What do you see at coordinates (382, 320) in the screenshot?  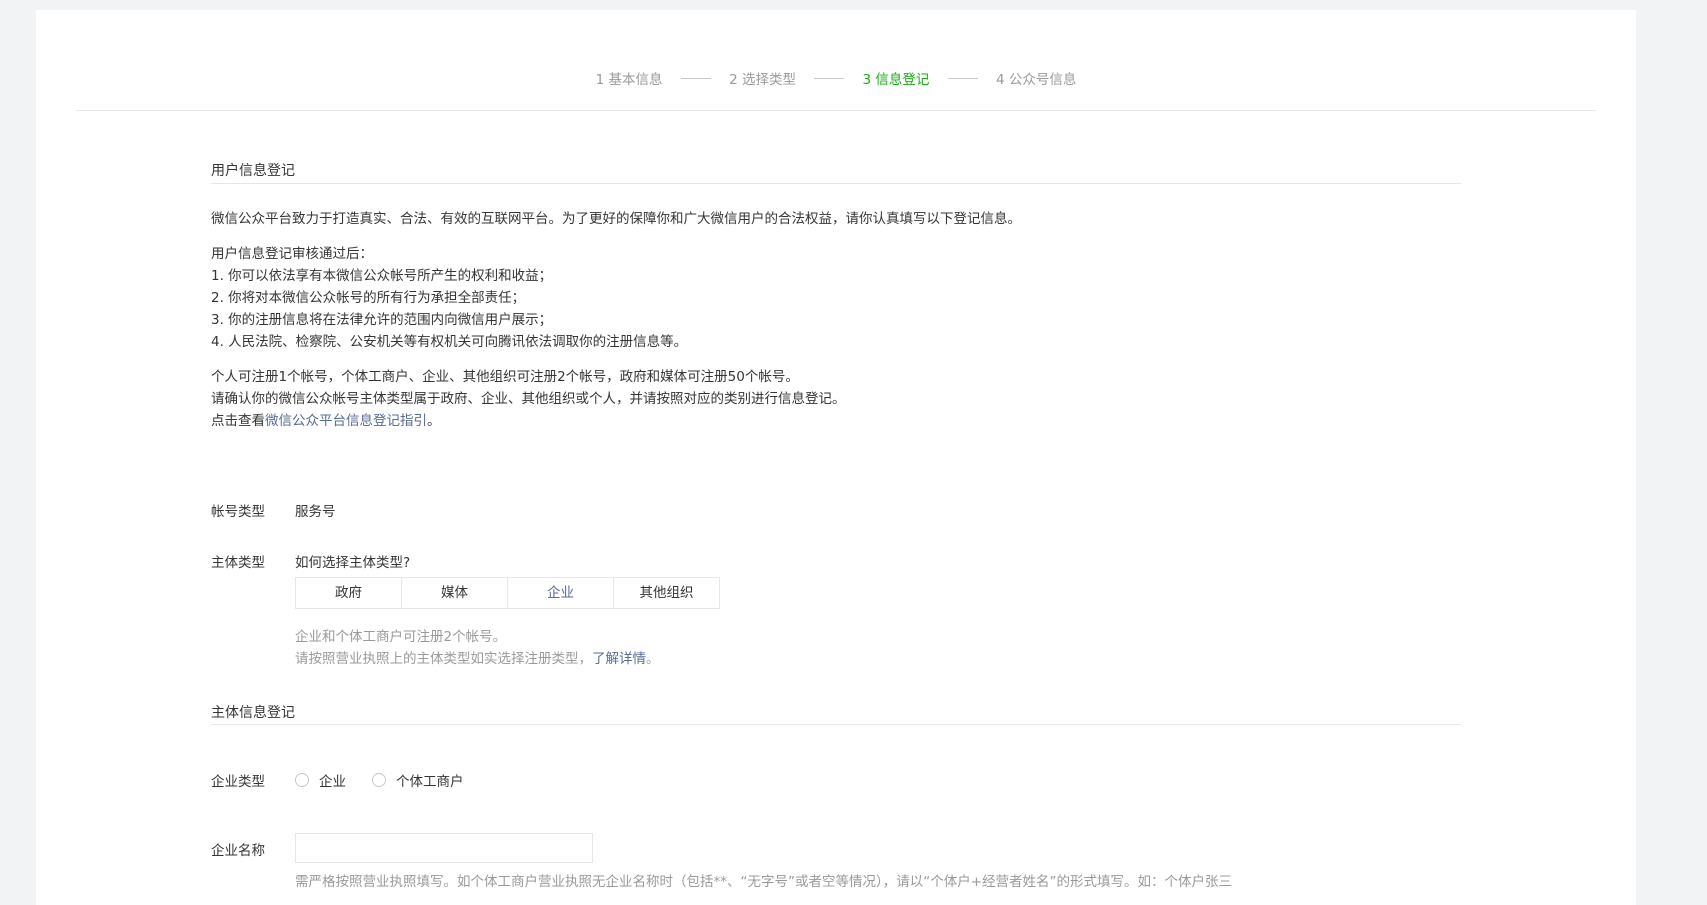 I see `rights-item-3: 3. 你的注册信息将在法律允许的范围内向微信用户展示；` at bounding box center [382, 320].